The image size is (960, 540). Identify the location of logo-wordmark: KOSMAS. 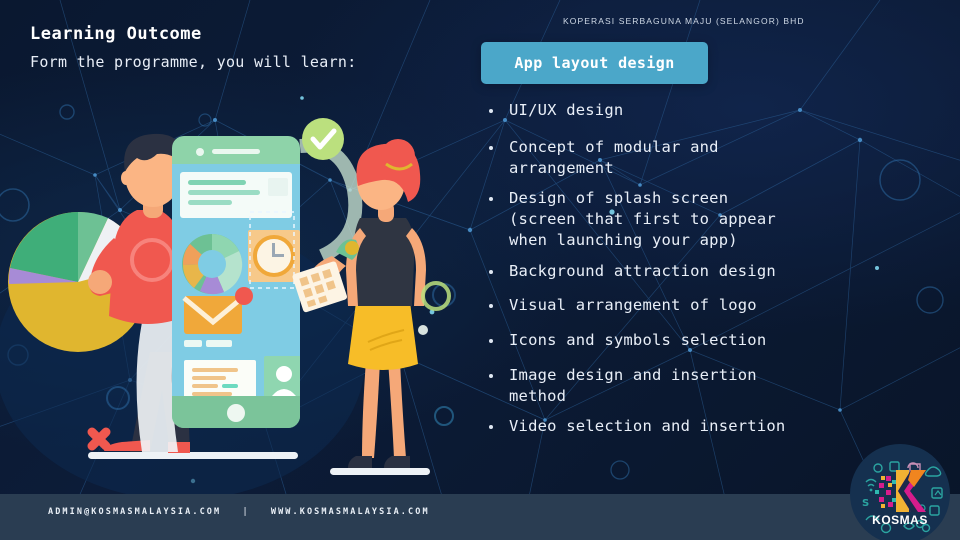
(900, 520).